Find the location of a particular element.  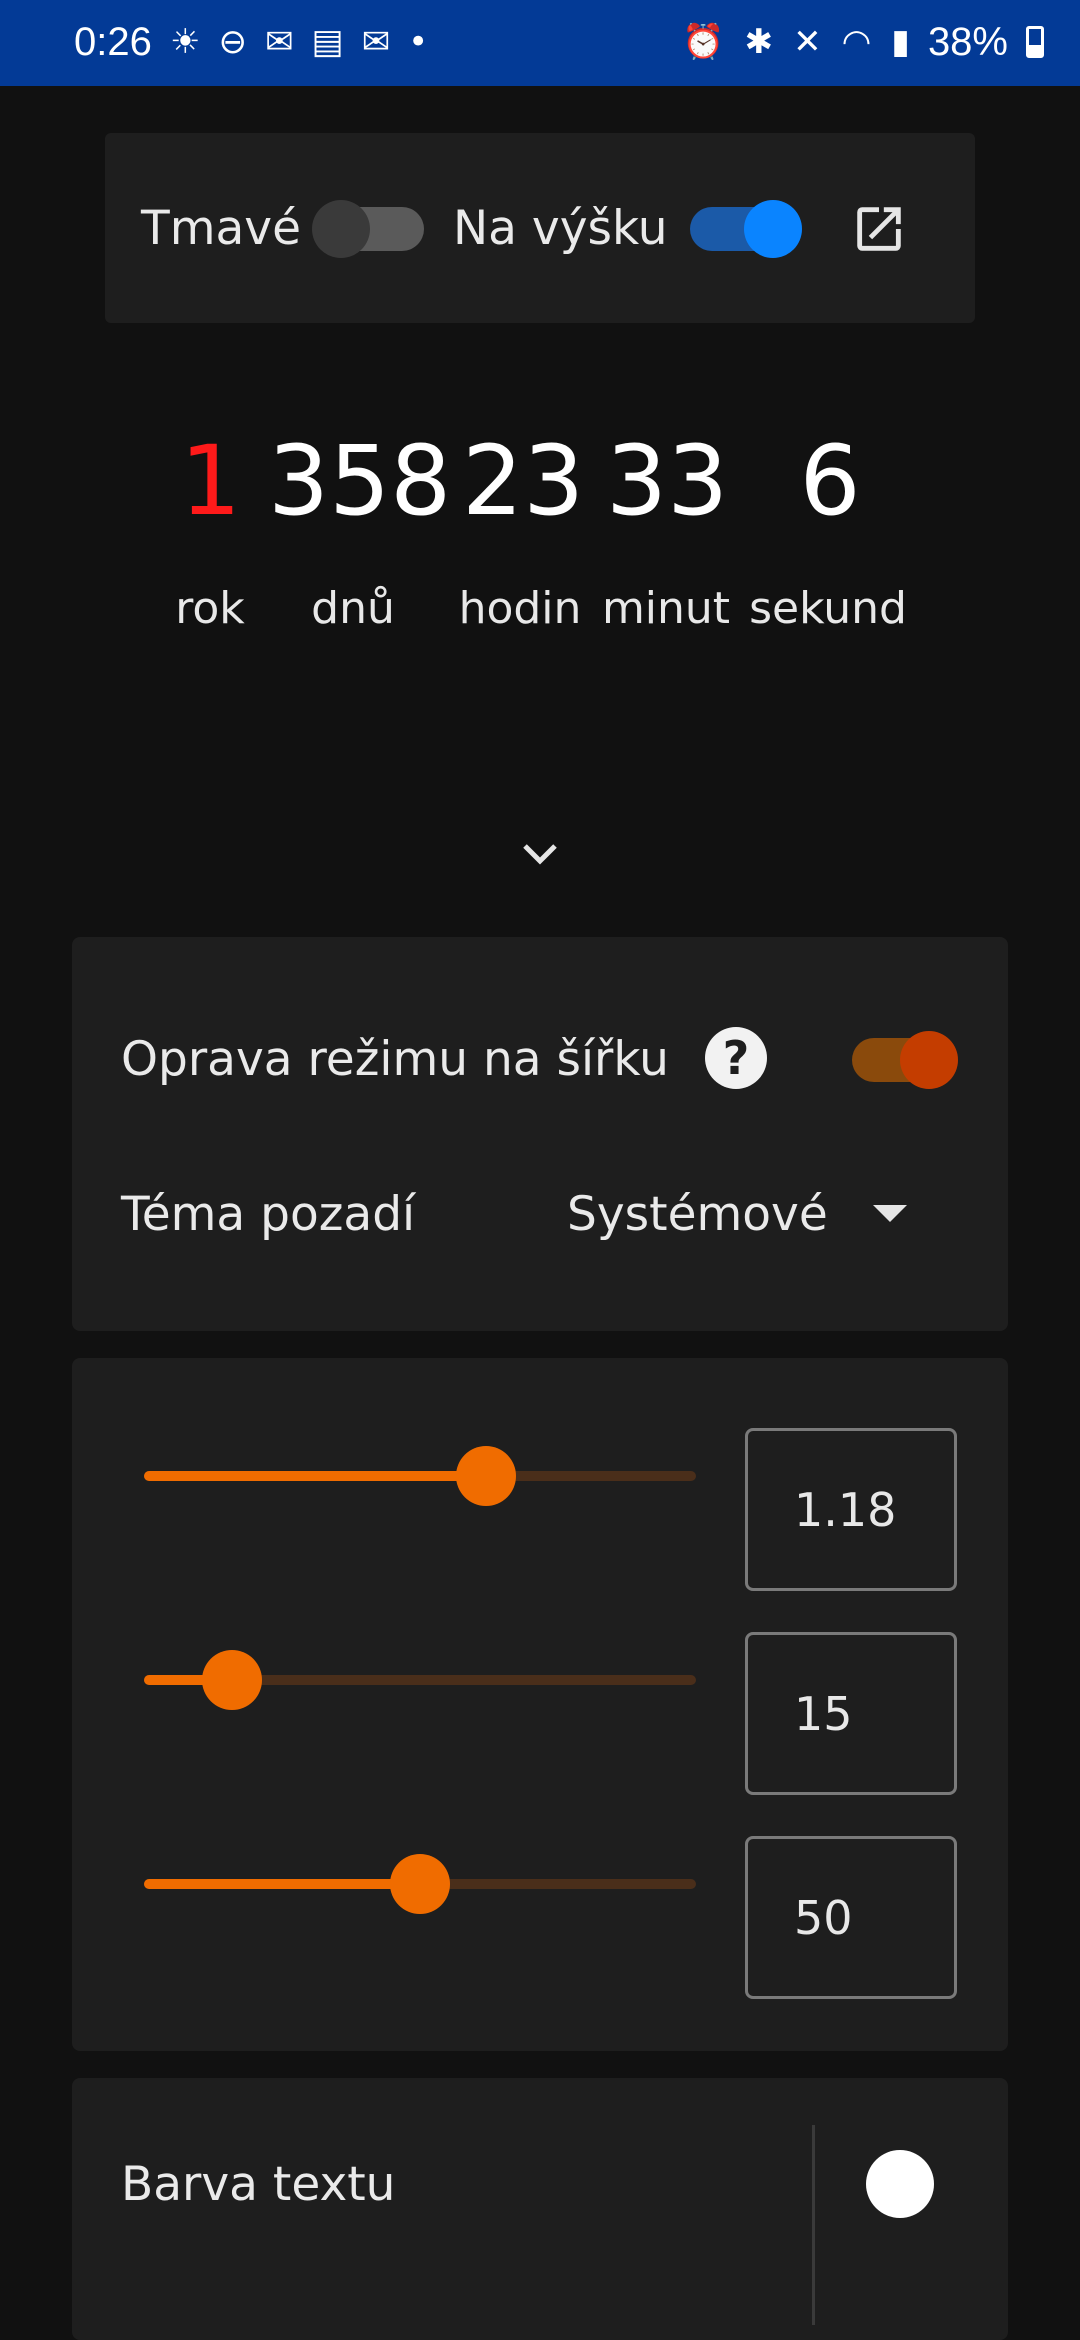

dropdown-arrow-icon is located at coordinates (890, 1213).